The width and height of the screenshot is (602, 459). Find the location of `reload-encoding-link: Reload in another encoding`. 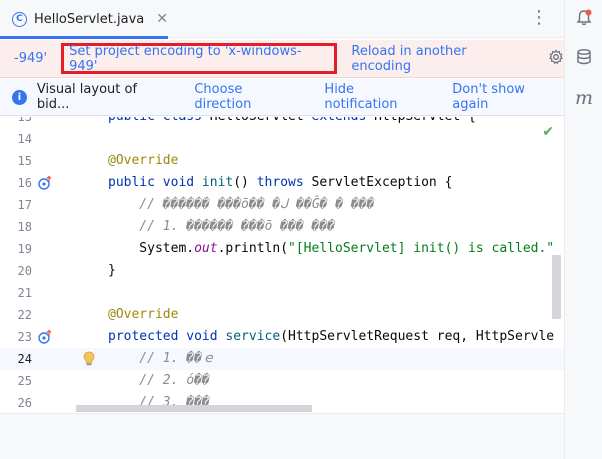

reload-encoding-link: Reload in another encoding is located at coordinates (440, 59).